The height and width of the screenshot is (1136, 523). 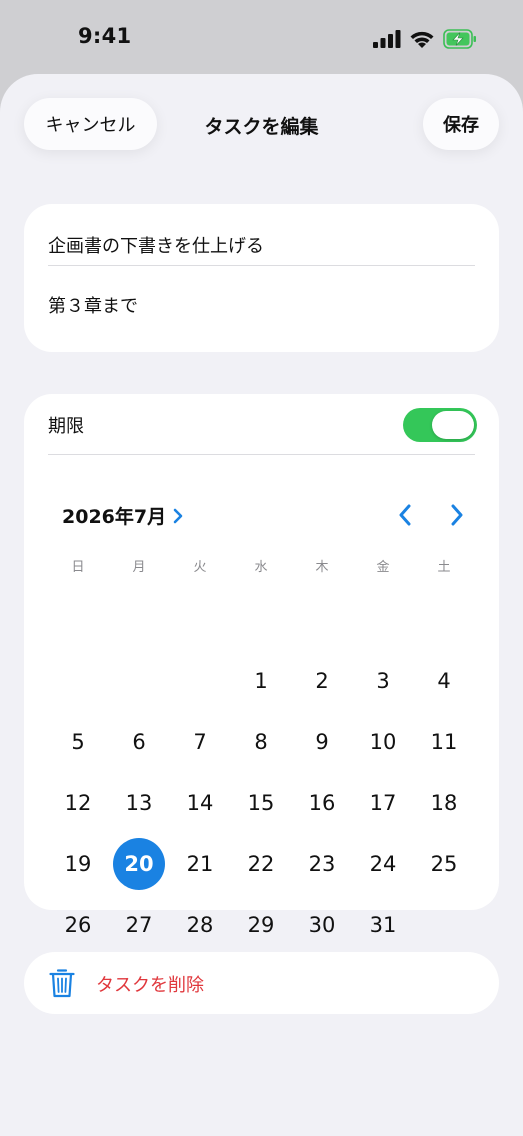 What do you see at coordinates (78, 803) in the screenshot?
I see `calendar-day: 12` at bounding box center [78, 803].